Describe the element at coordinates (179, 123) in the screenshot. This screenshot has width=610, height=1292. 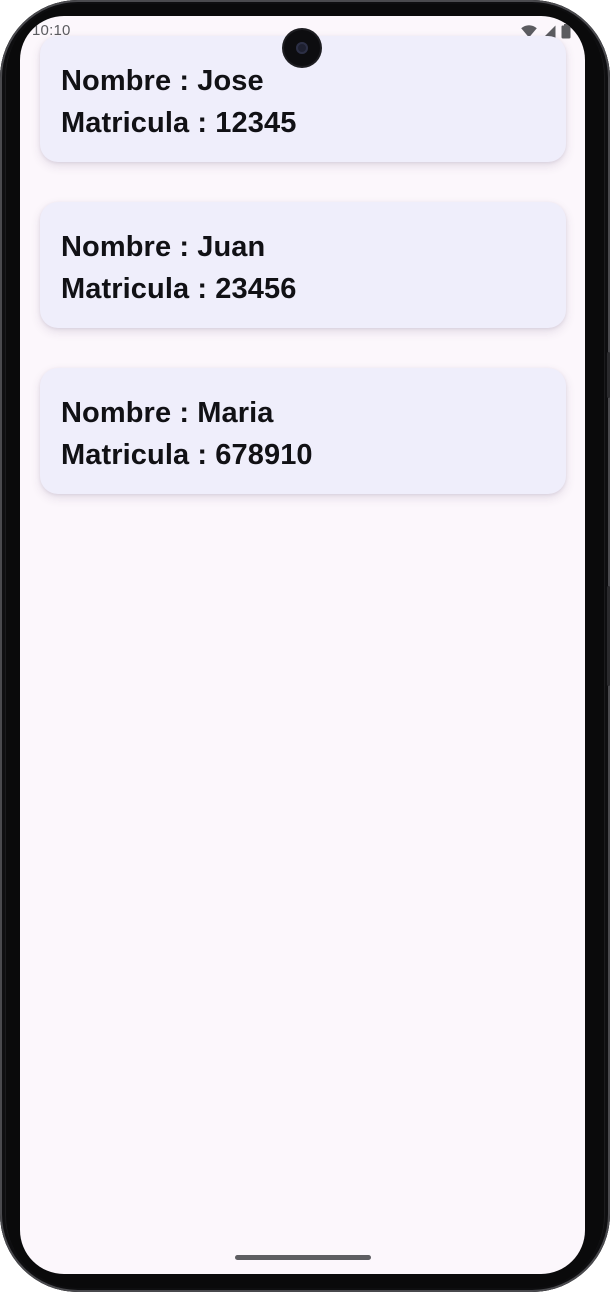
I see `student-id: Matricula : 12345` at that location.